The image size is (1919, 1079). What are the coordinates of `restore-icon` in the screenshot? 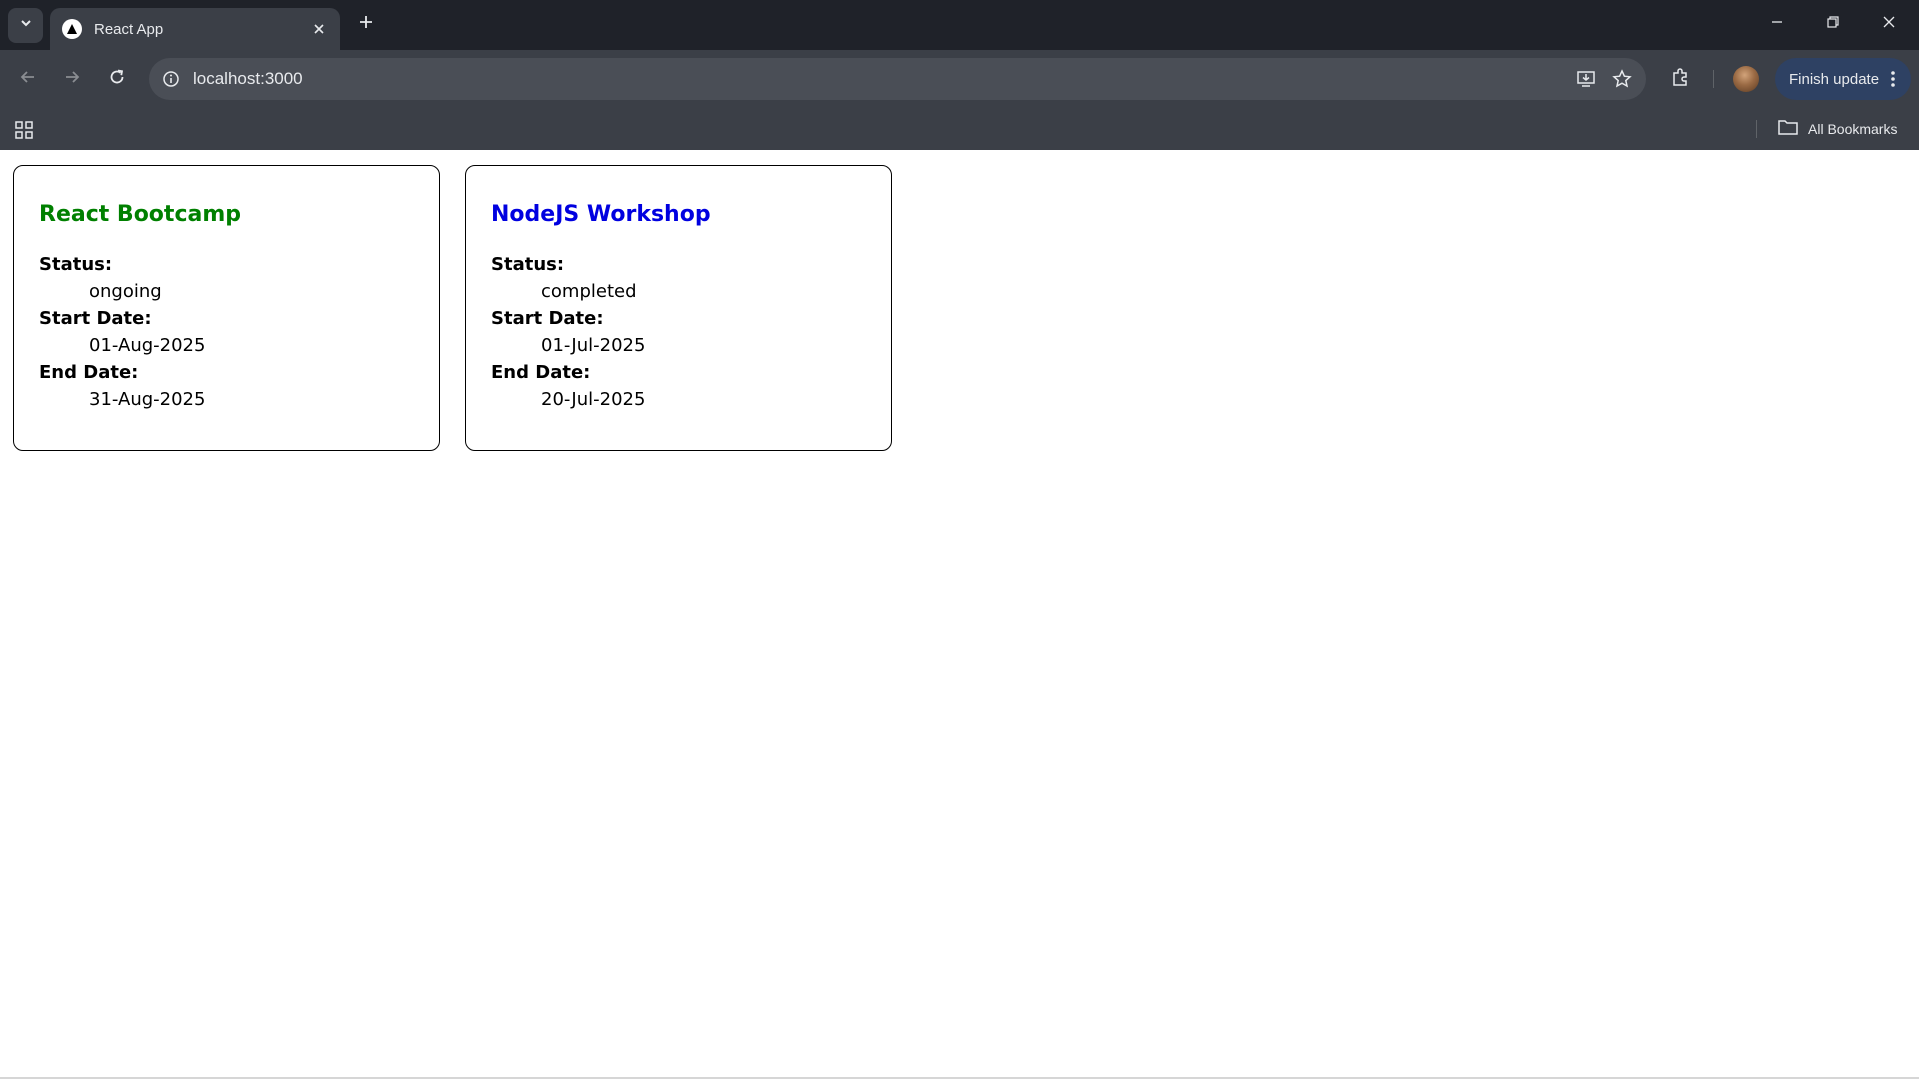 It's located at (1833, 24).